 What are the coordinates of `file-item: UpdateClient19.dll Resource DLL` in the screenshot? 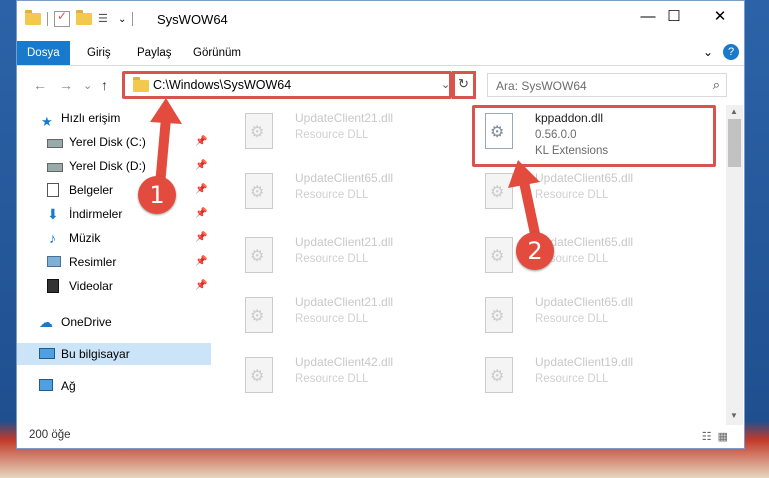 It's located at (581, 379).